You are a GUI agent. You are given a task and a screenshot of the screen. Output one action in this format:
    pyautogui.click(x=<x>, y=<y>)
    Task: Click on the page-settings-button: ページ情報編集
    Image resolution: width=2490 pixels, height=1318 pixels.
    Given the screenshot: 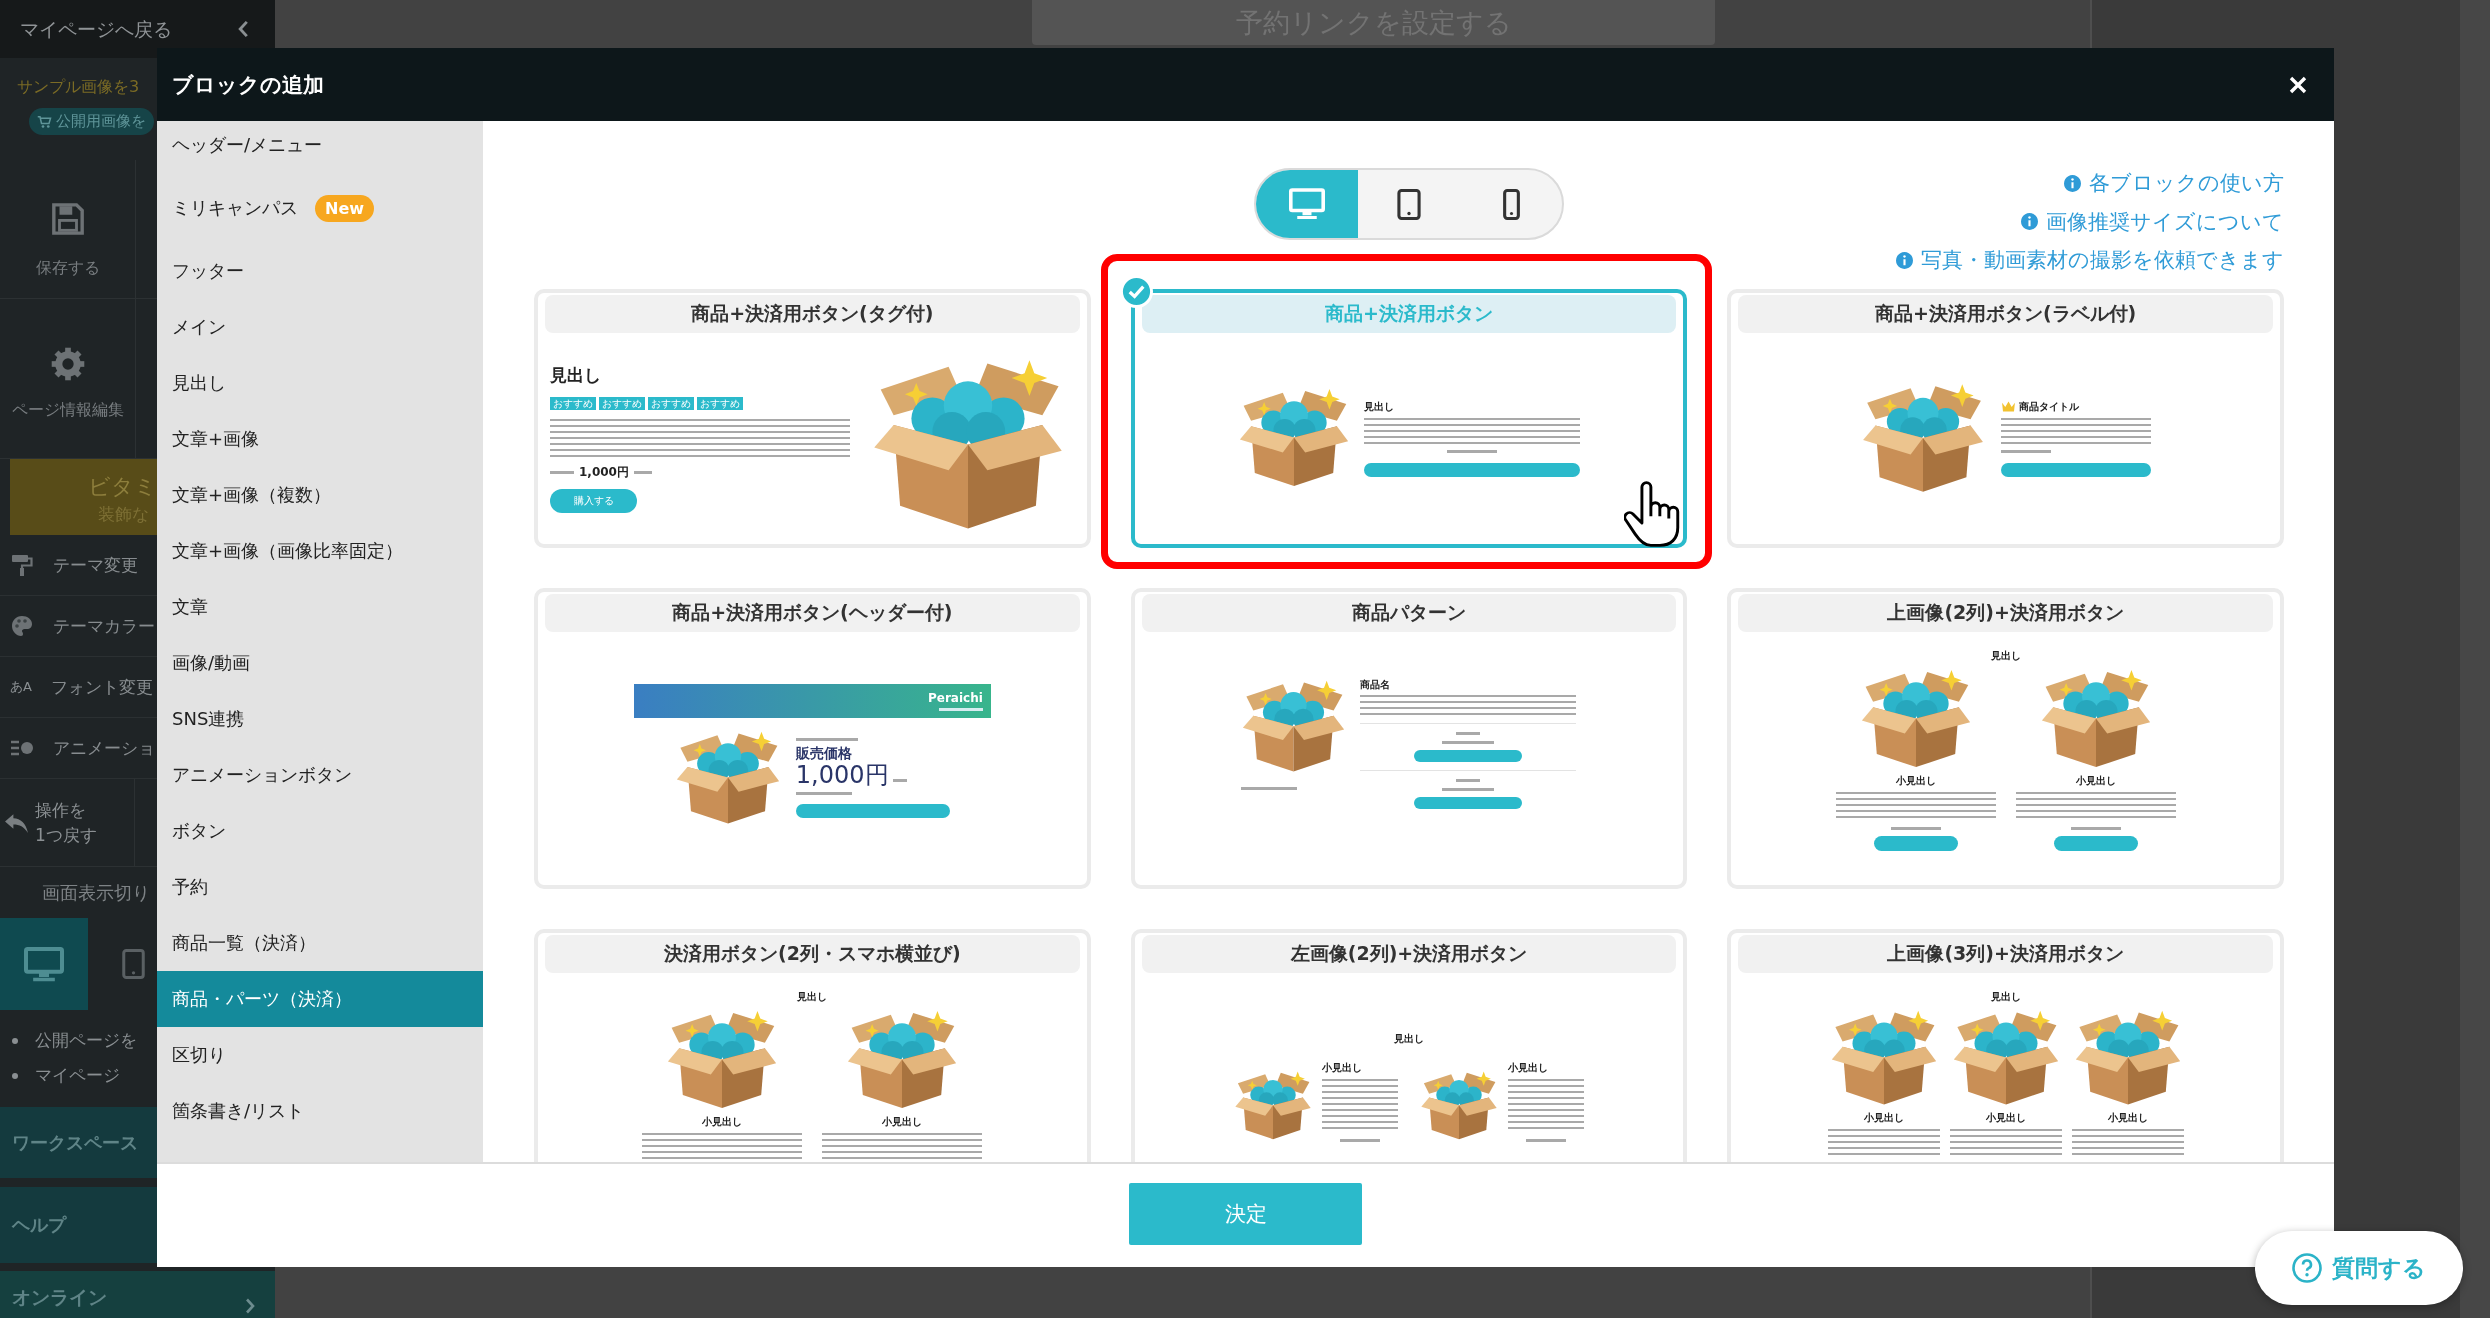 What is the action you would take?
    pyautogui.click(x=68, y=378)
    